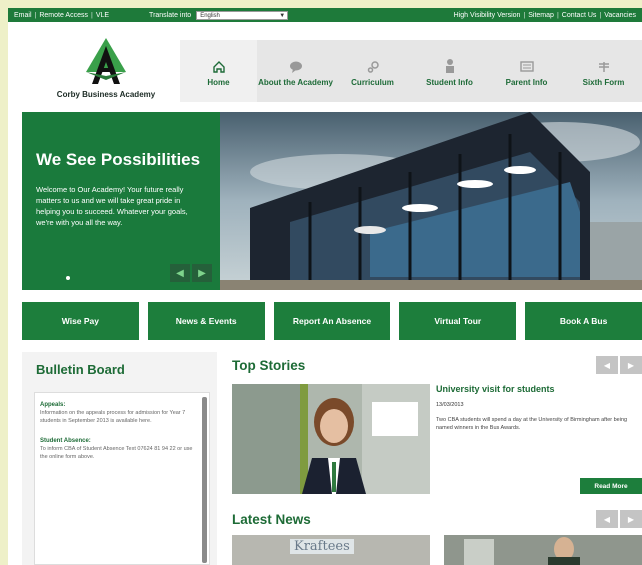 Image resolution: width=642 pixels, height=565 pixels. I want to click on gears-icon, so click(373, 65).